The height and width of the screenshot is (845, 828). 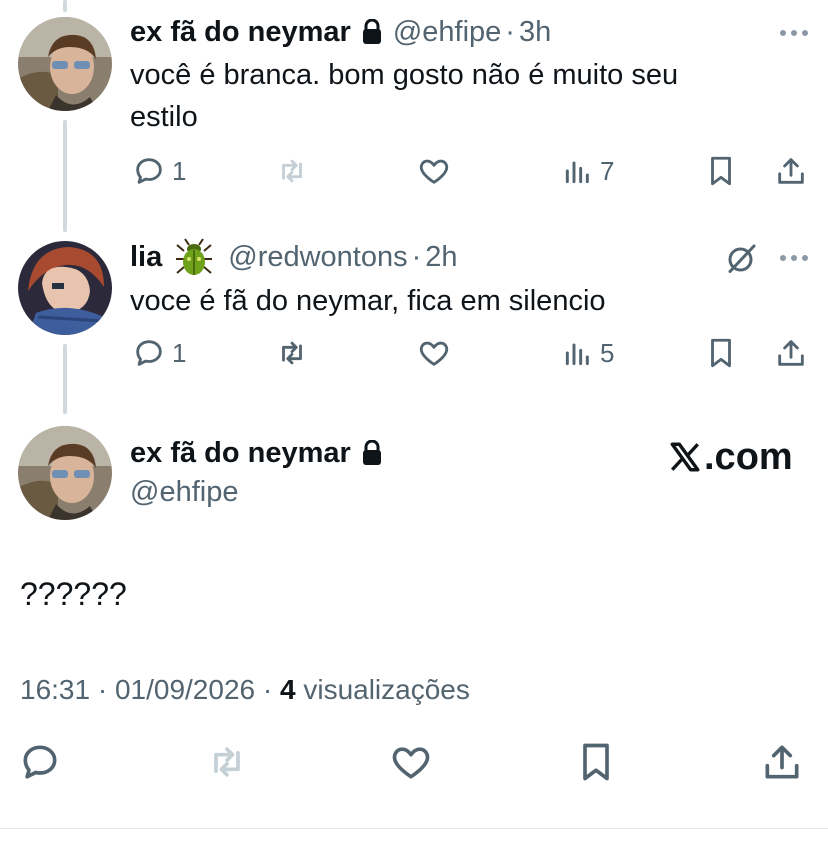 What do you see at coordinates (287, 689) in the screenshot?
I see `views-count: 4` at bounding box center [287, 689].